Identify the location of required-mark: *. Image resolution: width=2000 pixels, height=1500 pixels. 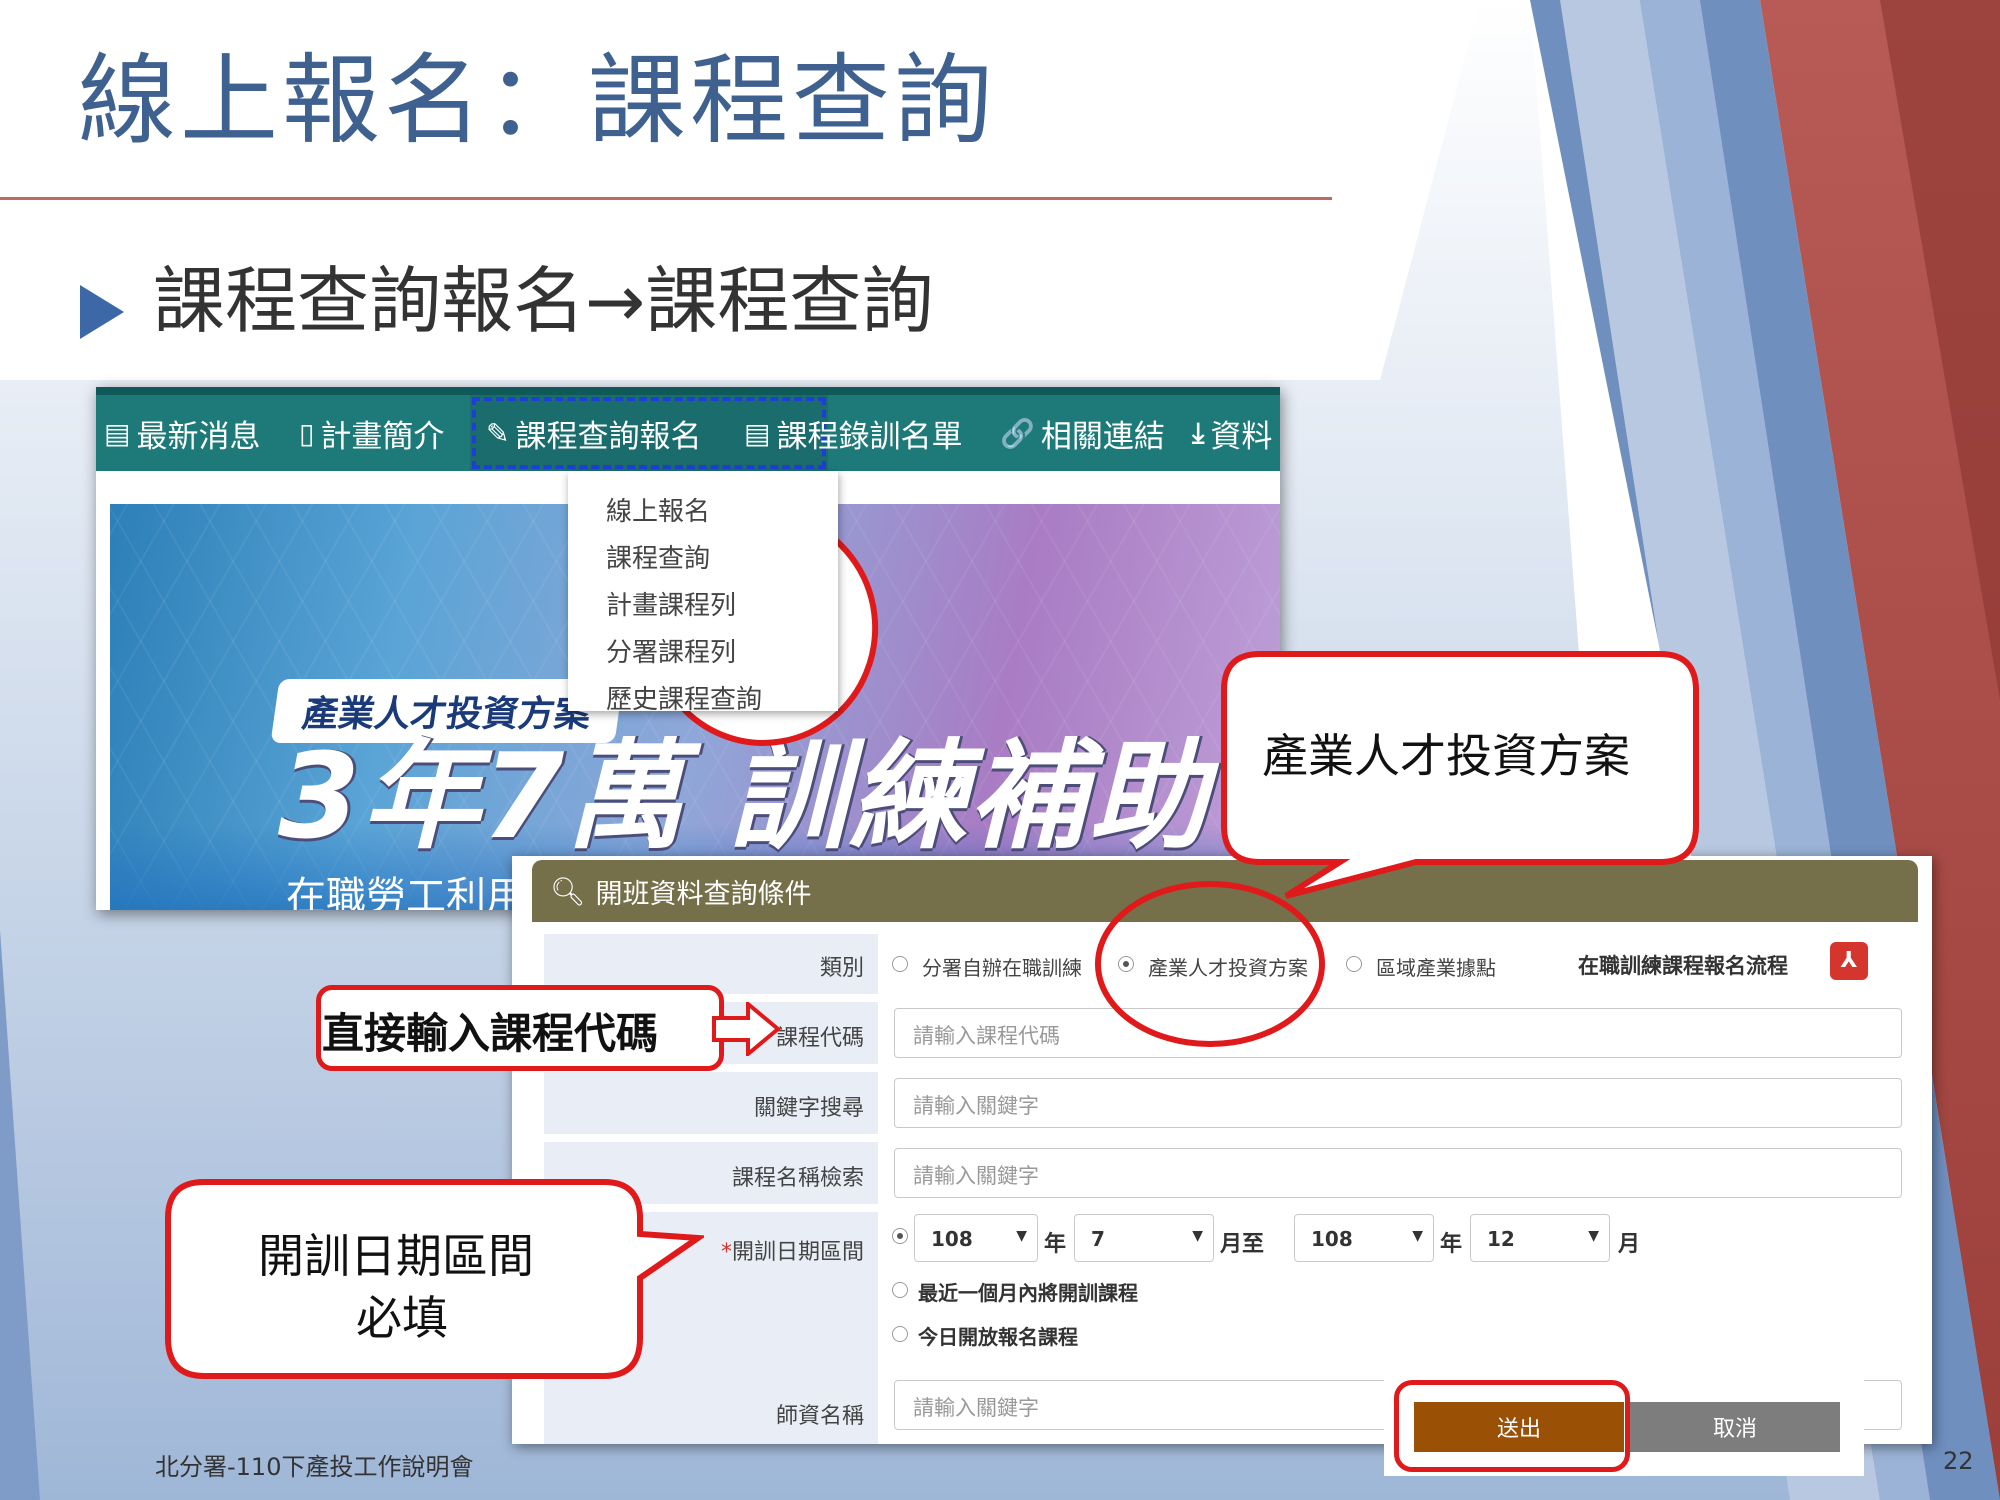
(726, 1252).